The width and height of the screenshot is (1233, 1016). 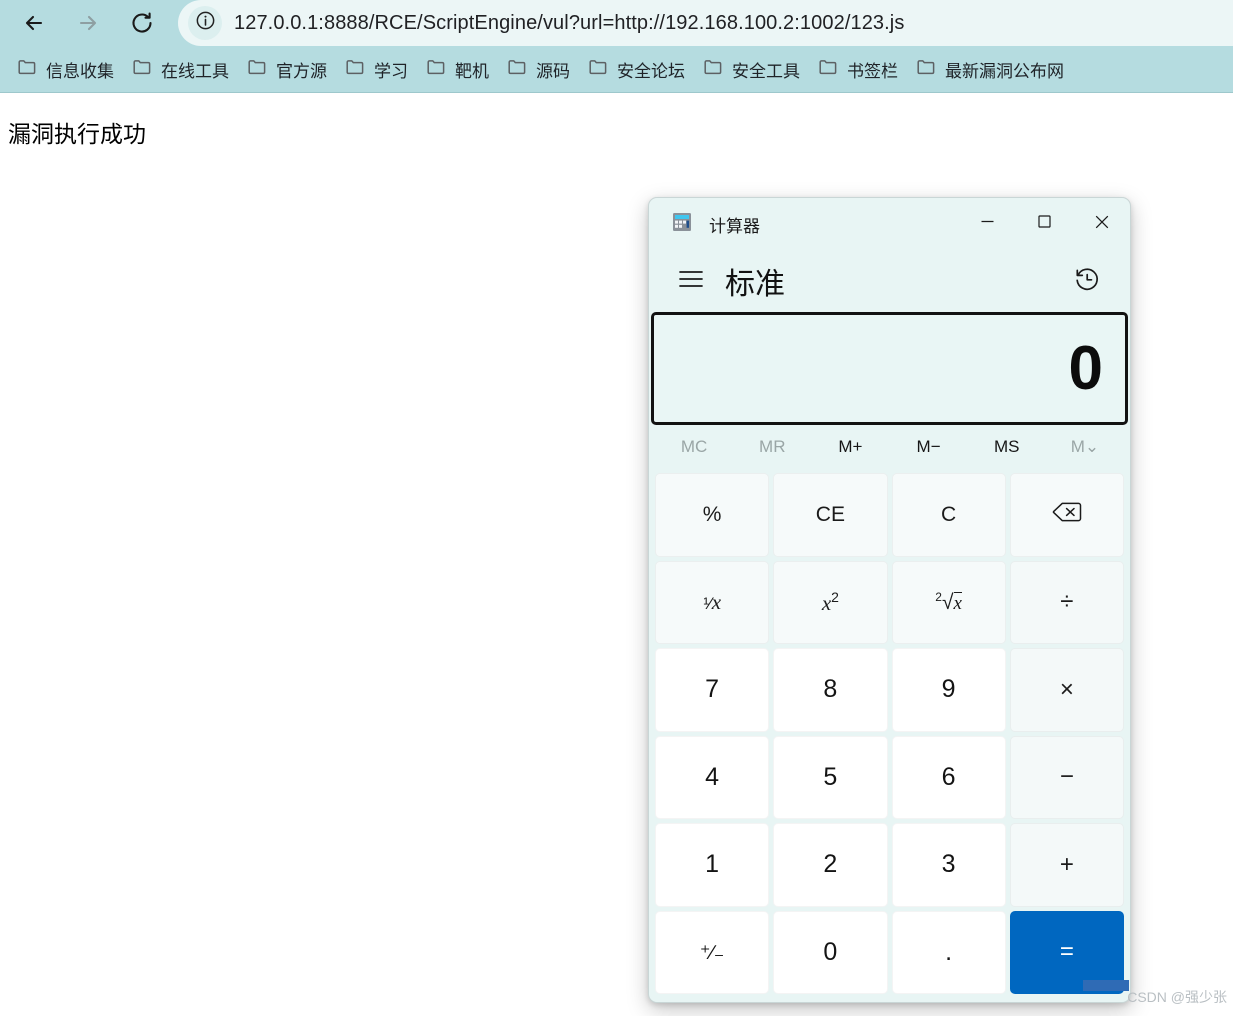 I want to click on digit-7-button: 7, so click(x=712, y=690).